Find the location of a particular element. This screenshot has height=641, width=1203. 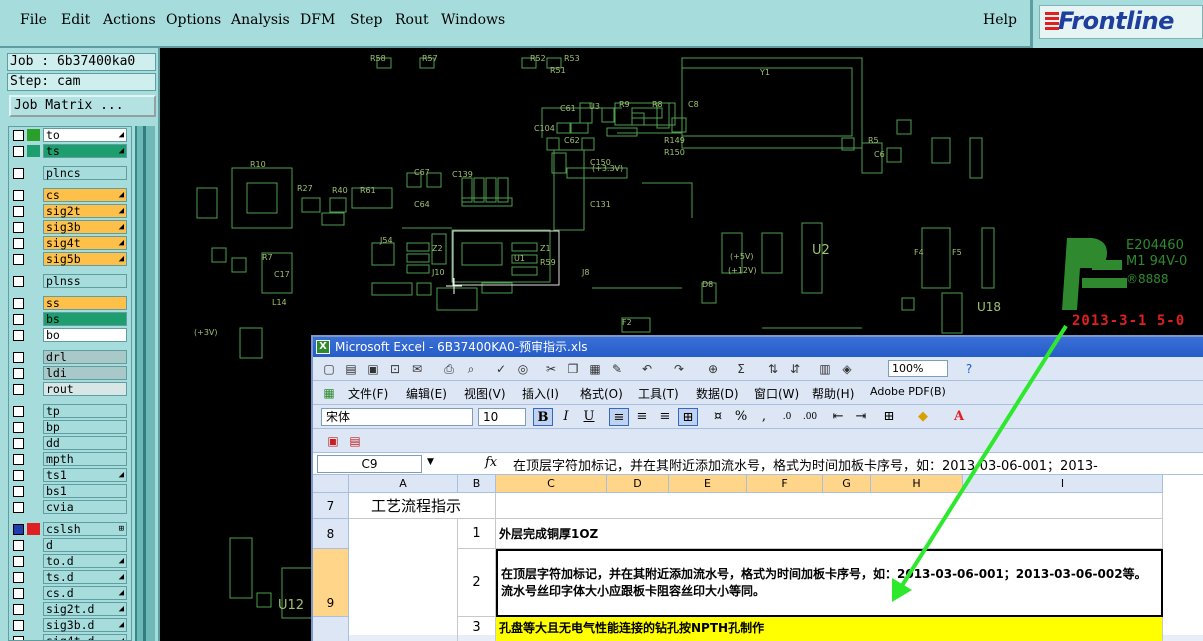

column-header: E is located at coordinates (708, 484).